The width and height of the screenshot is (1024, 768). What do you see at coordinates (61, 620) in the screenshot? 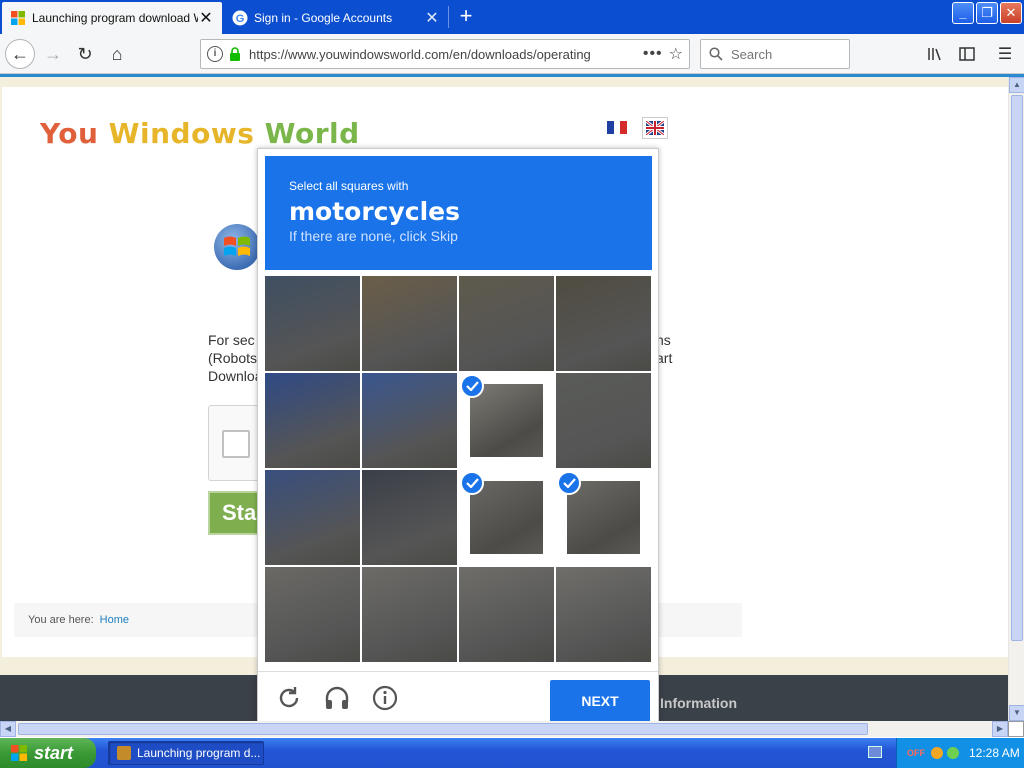
I see `breadcrumb-label: You are here:` at bounding box center [61, 620].